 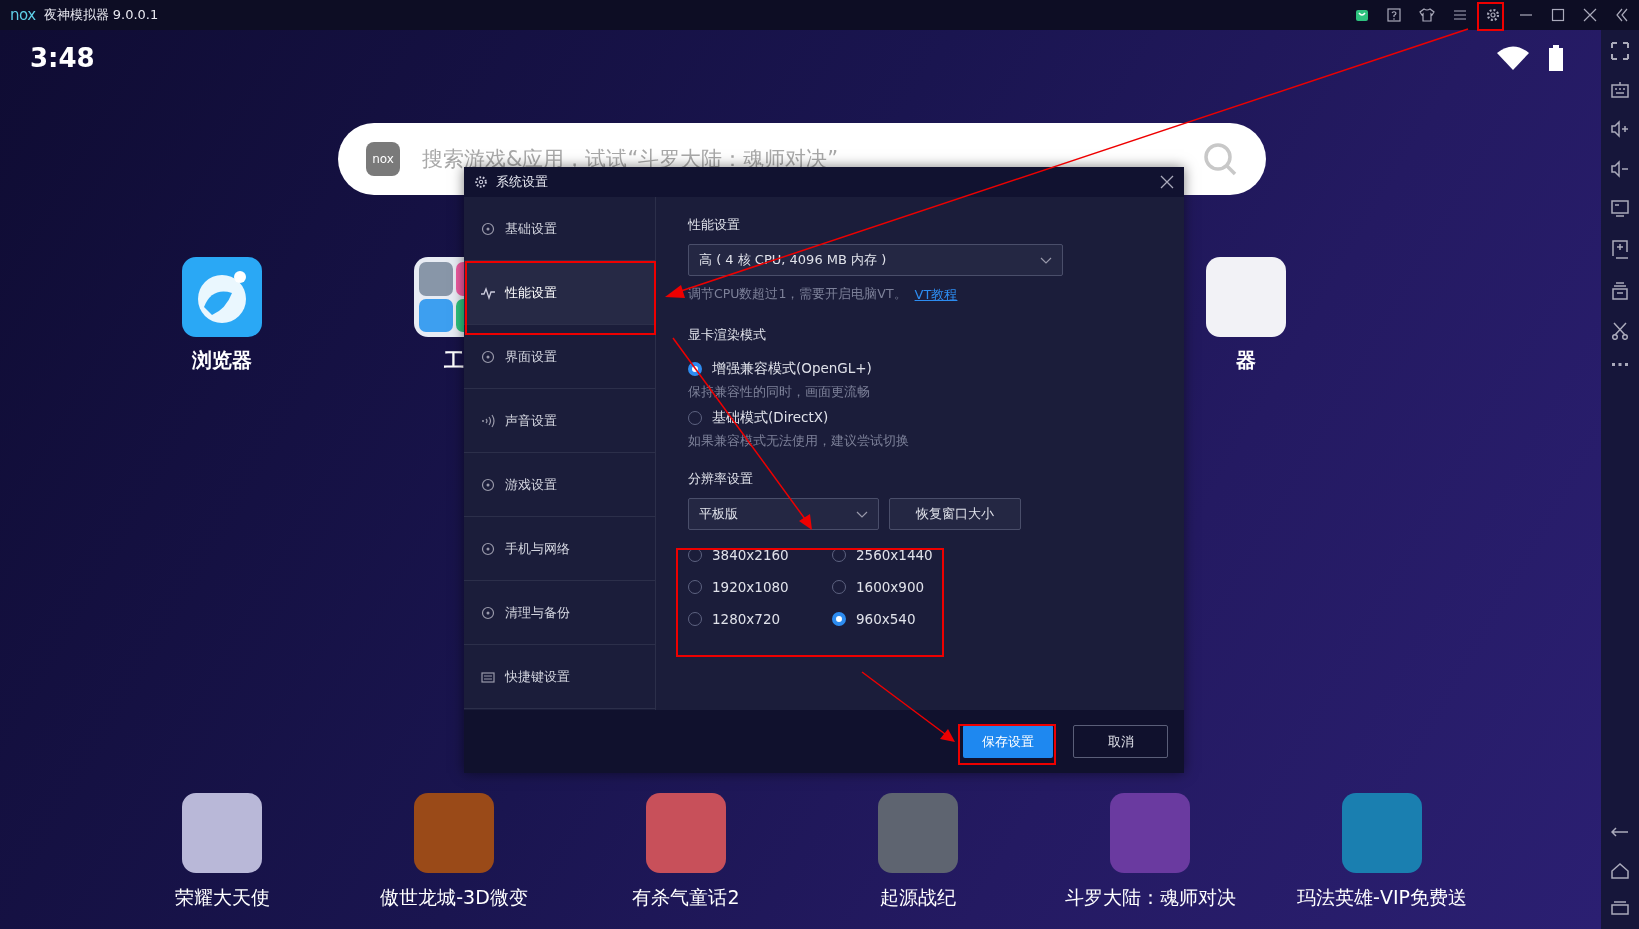 I want to click on stack-icon, so click(x=1620, y=291).